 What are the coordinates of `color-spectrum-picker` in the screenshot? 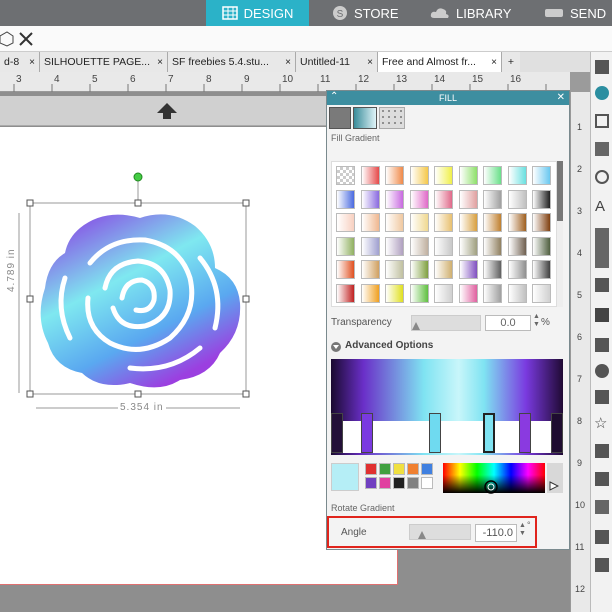 It's located at (494, 479).